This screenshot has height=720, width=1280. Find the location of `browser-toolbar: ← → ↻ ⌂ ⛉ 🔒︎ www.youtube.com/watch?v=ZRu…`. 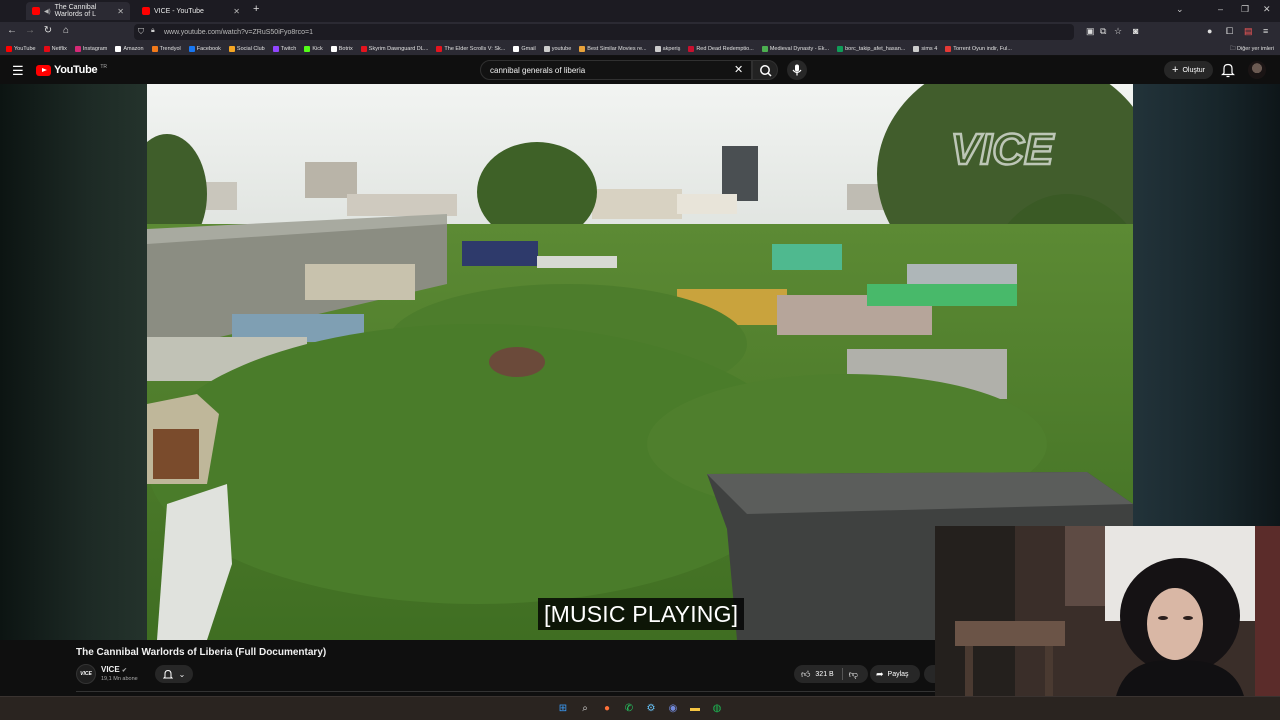

browser-toolbar: ← → ↻ ⌂ ⛉ 🔒︎ www.youtube.com/watch?v=ZRu… is located at coordinates (640, 32).